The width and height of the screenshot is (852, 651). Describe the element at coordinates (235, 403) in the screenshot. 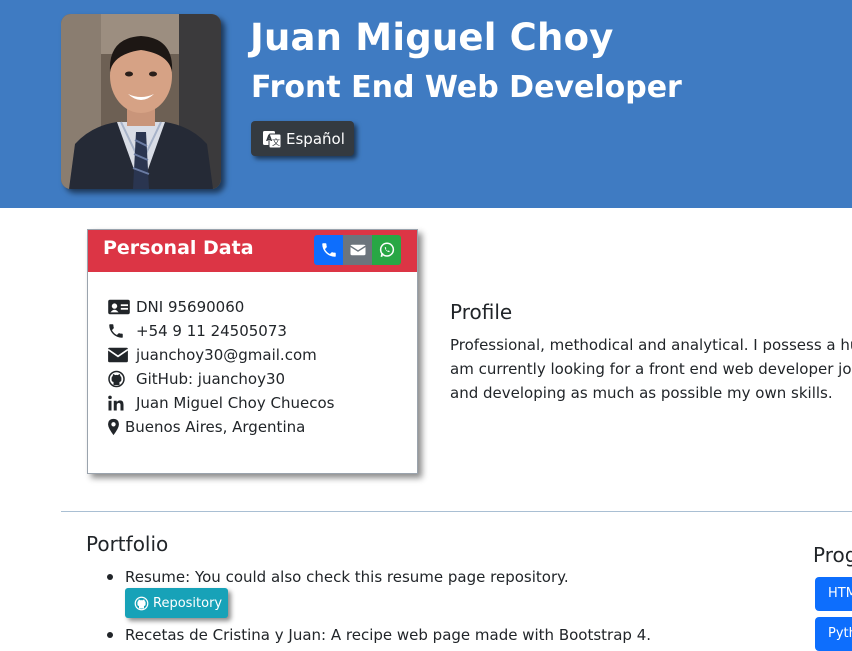

I see `linkedin-text: Juan Miguel Choy Chuecos` at that location.